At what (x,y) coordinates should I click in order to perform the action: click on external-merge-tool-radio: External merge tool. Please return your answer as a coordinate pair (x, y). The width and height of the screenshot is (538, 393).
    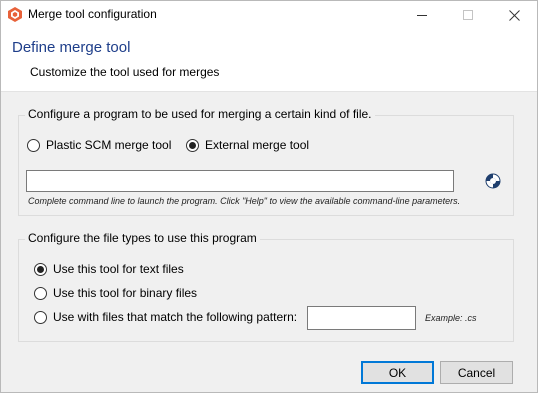
    Looking at the image, I should click on (247, 145).